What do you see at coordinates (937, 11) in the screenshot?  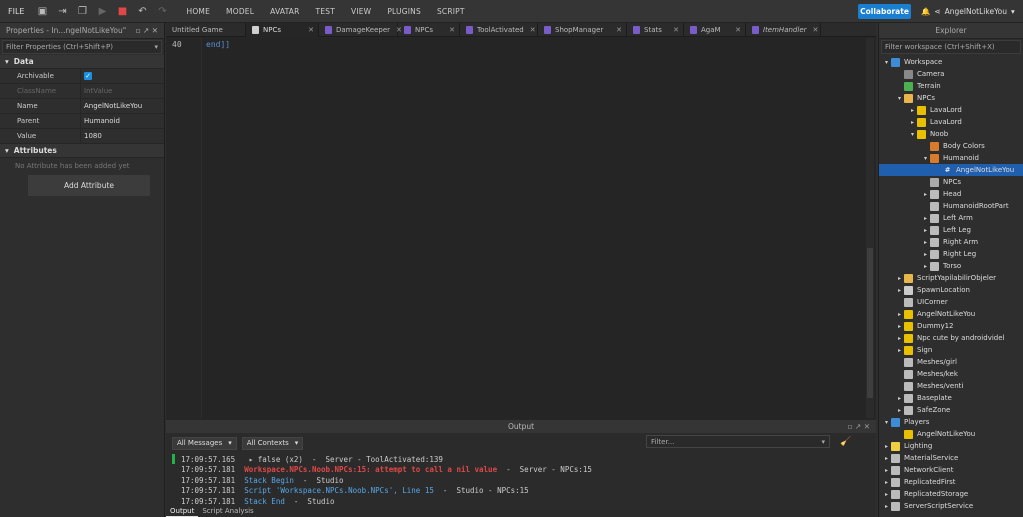 I see `share-icon: ⋖` at bounding box center [937, 11].